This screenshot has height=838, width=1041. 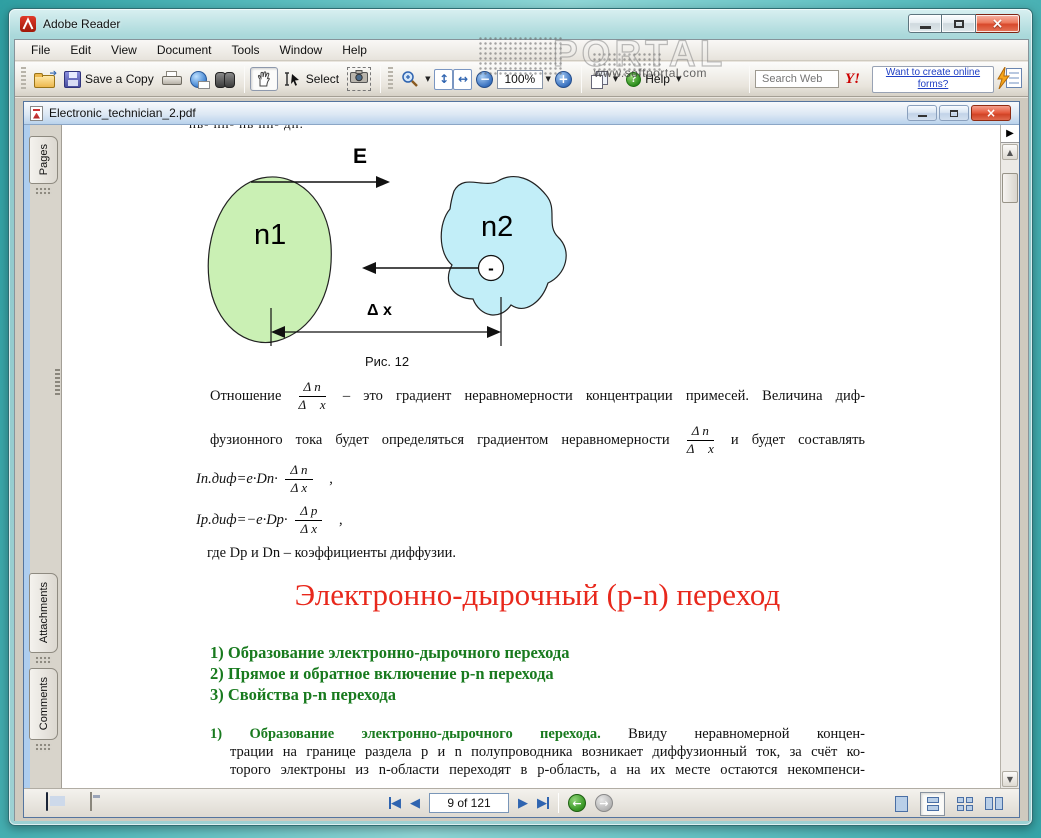 I want to click on monitor-icon, so click(x=47, y=801).